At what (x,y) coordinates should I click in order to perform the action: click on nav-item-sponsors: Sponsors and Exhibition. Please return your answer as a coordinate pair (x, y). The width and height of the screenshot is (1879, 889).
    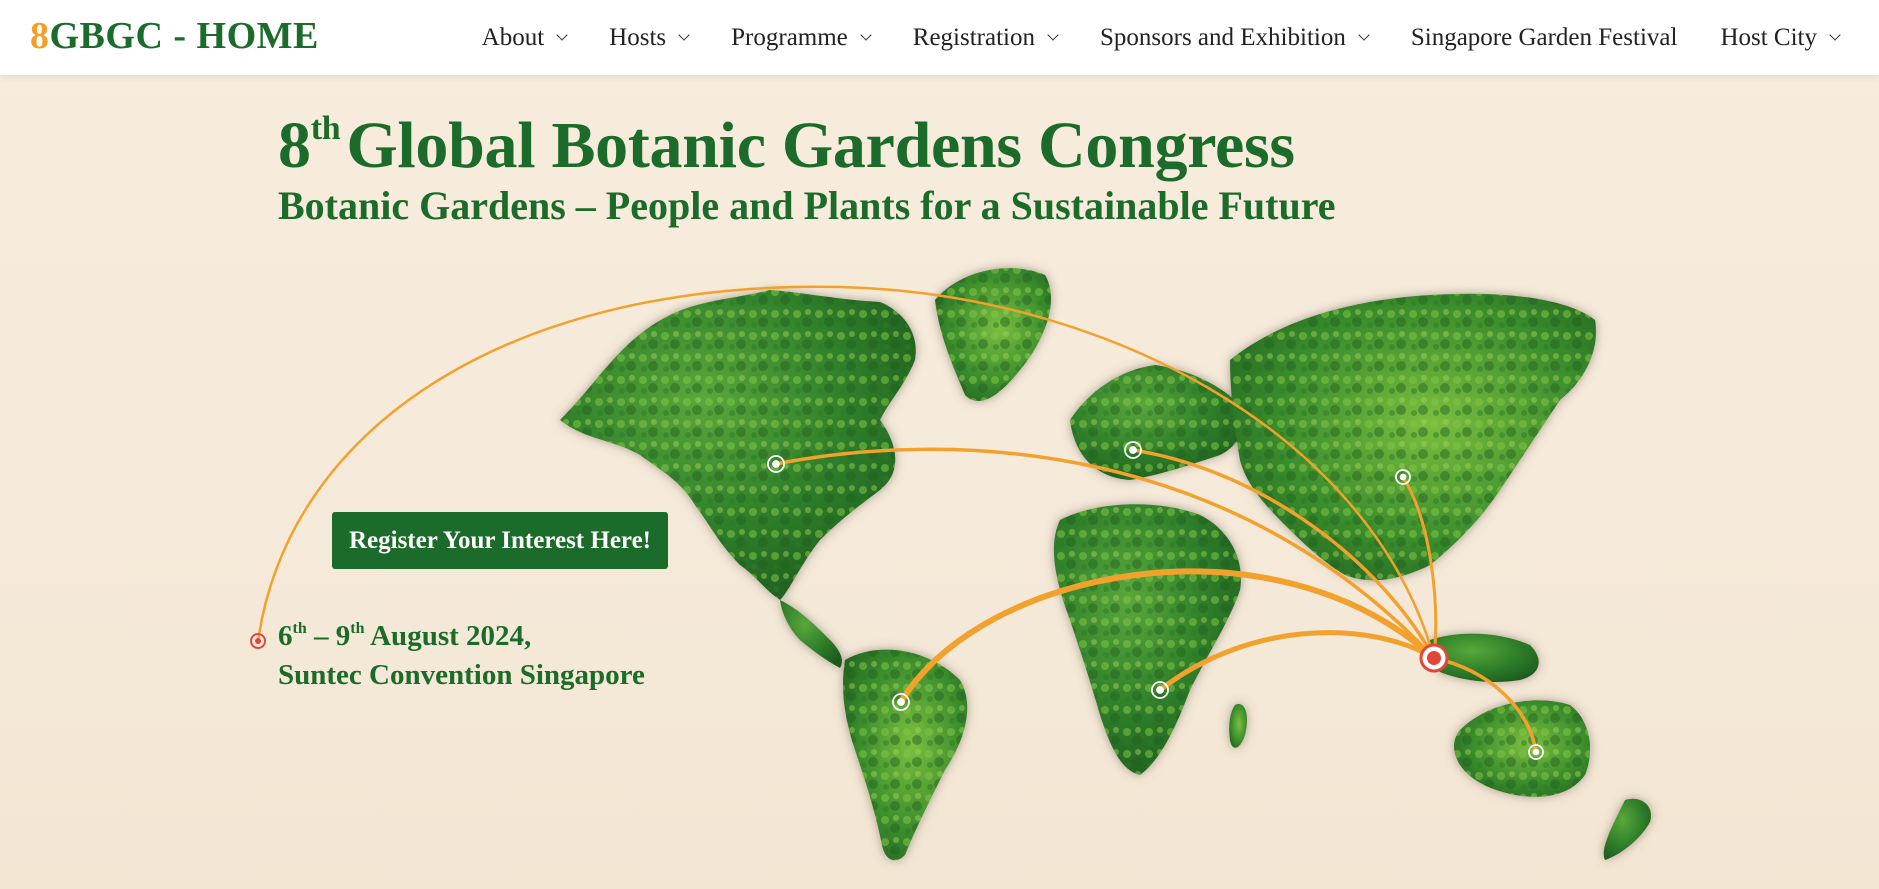
    Looking at the image, I should click on (1235, 37).